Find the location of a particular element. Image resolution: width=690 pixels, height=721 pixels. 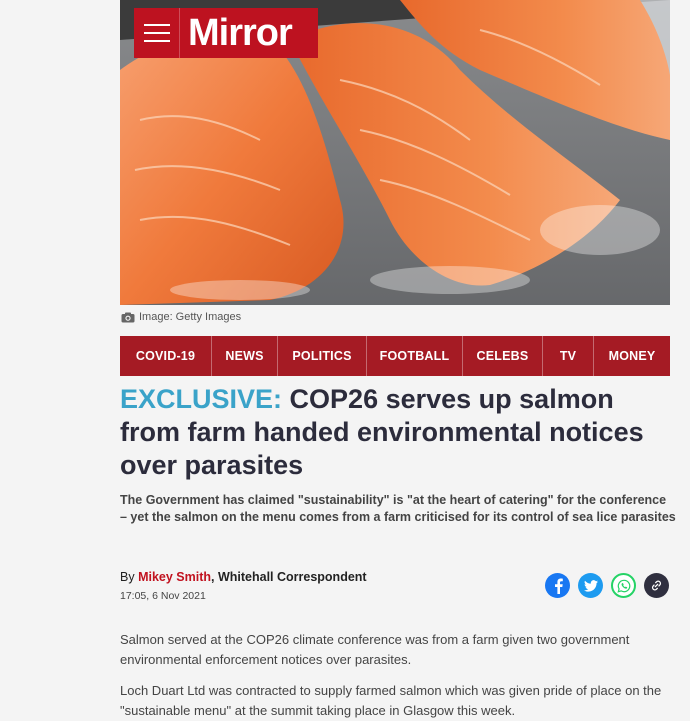

nav-item-politics: POLITICS is located at coordinates (322, 356).